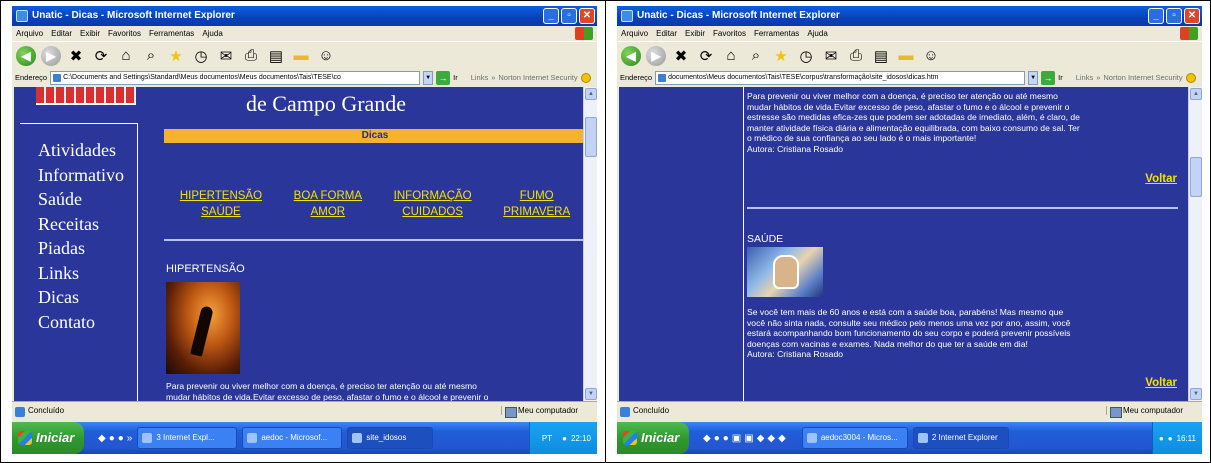  What do you see at coordinates (87, 224) in the screenshot?
I see `nav-receitas: Receitas` at bounding box center [87, 224].